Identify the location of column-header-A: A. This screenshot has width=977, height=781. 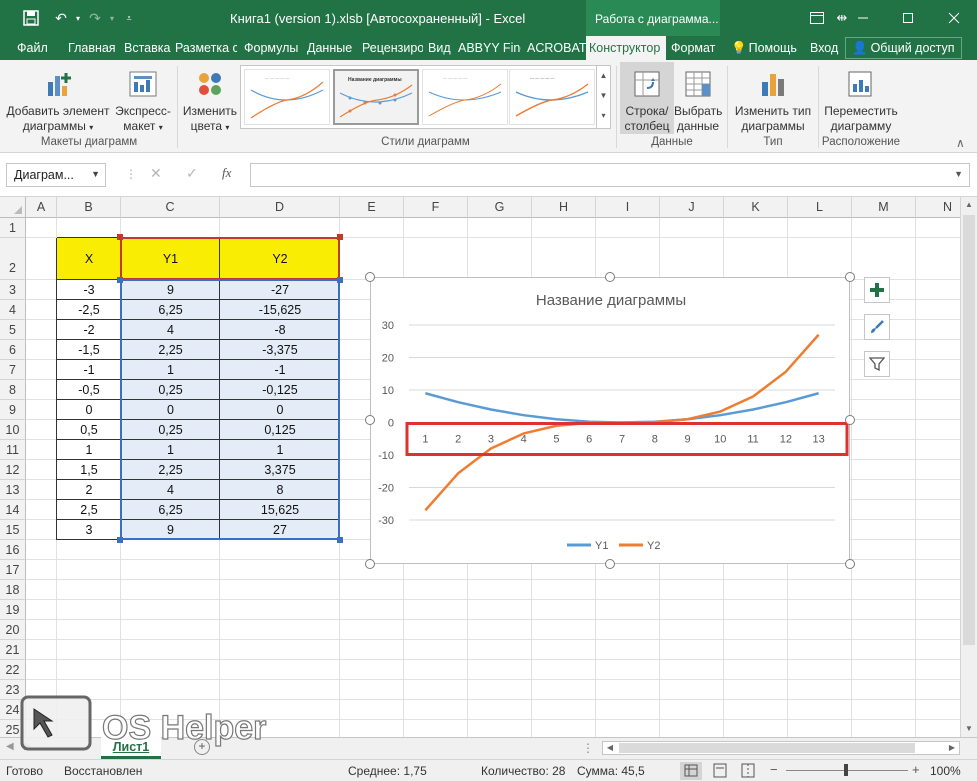
(41, 207).